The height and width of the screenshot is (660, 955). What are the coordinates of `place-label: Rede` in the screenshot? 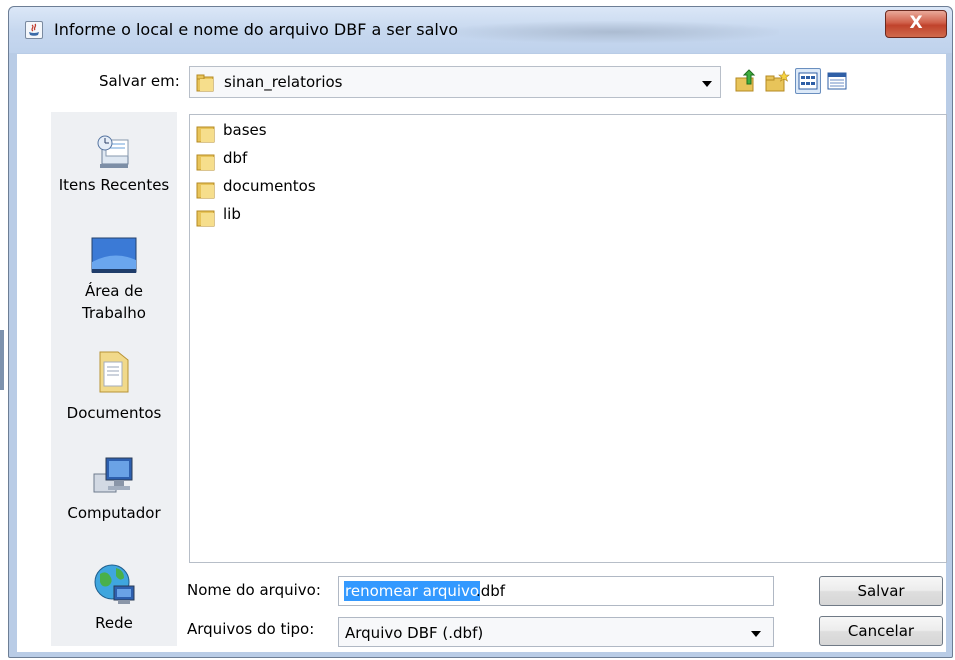 It's located at (114, 623).